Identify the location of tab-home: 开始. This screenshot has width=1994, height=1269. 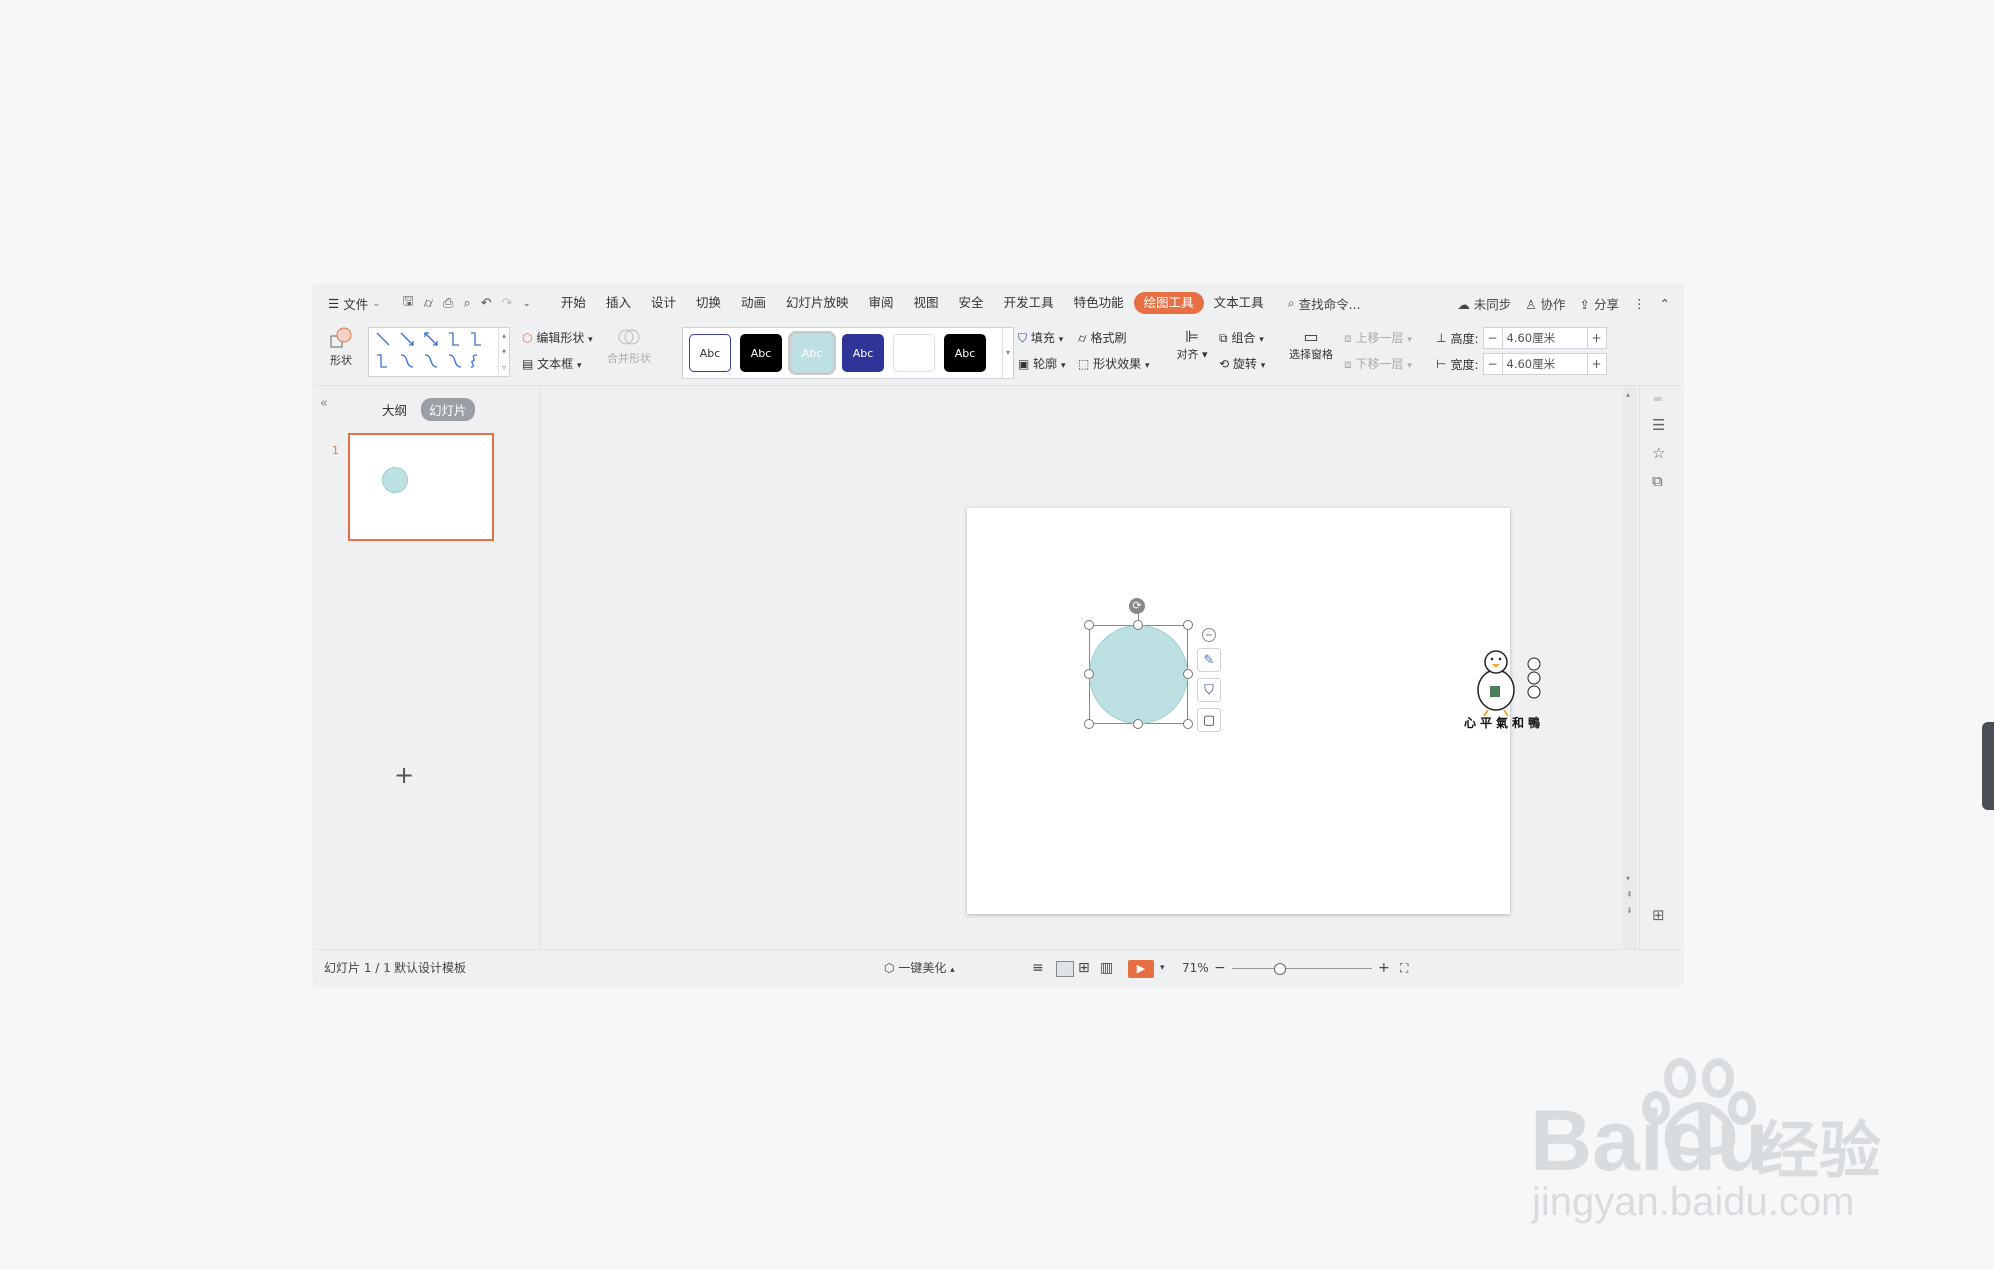
(573, 303).